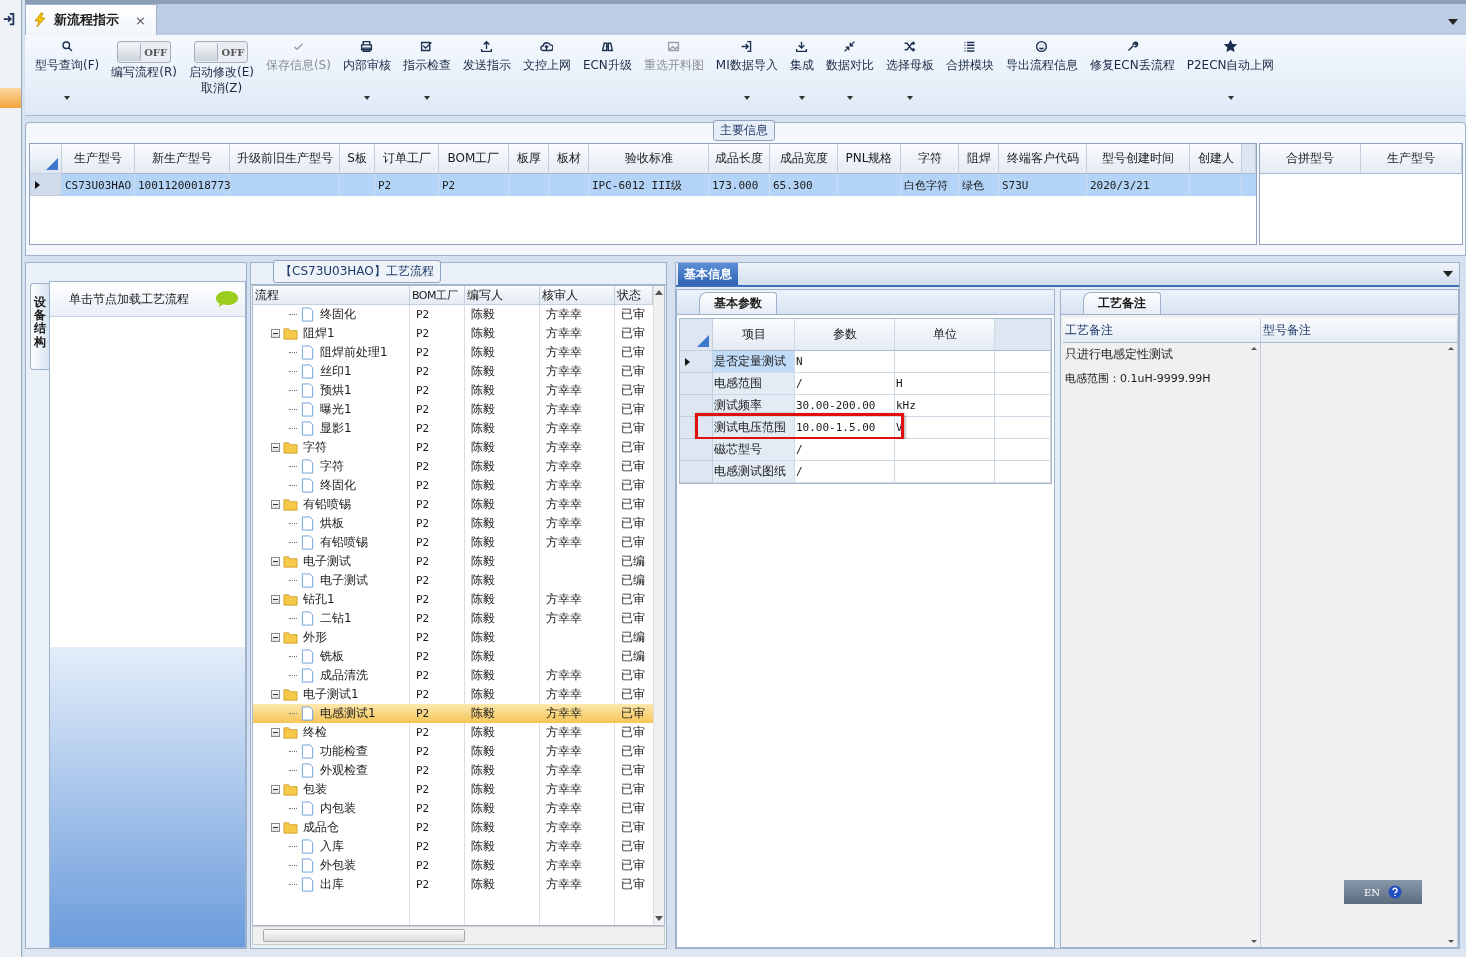 This screenshot has width=1466, height=957. Describe the element at coordinates (453, 789) in the screenshot. I see `tree-row: 包装 P2 陈毅 方幸幸 已审` at that location.